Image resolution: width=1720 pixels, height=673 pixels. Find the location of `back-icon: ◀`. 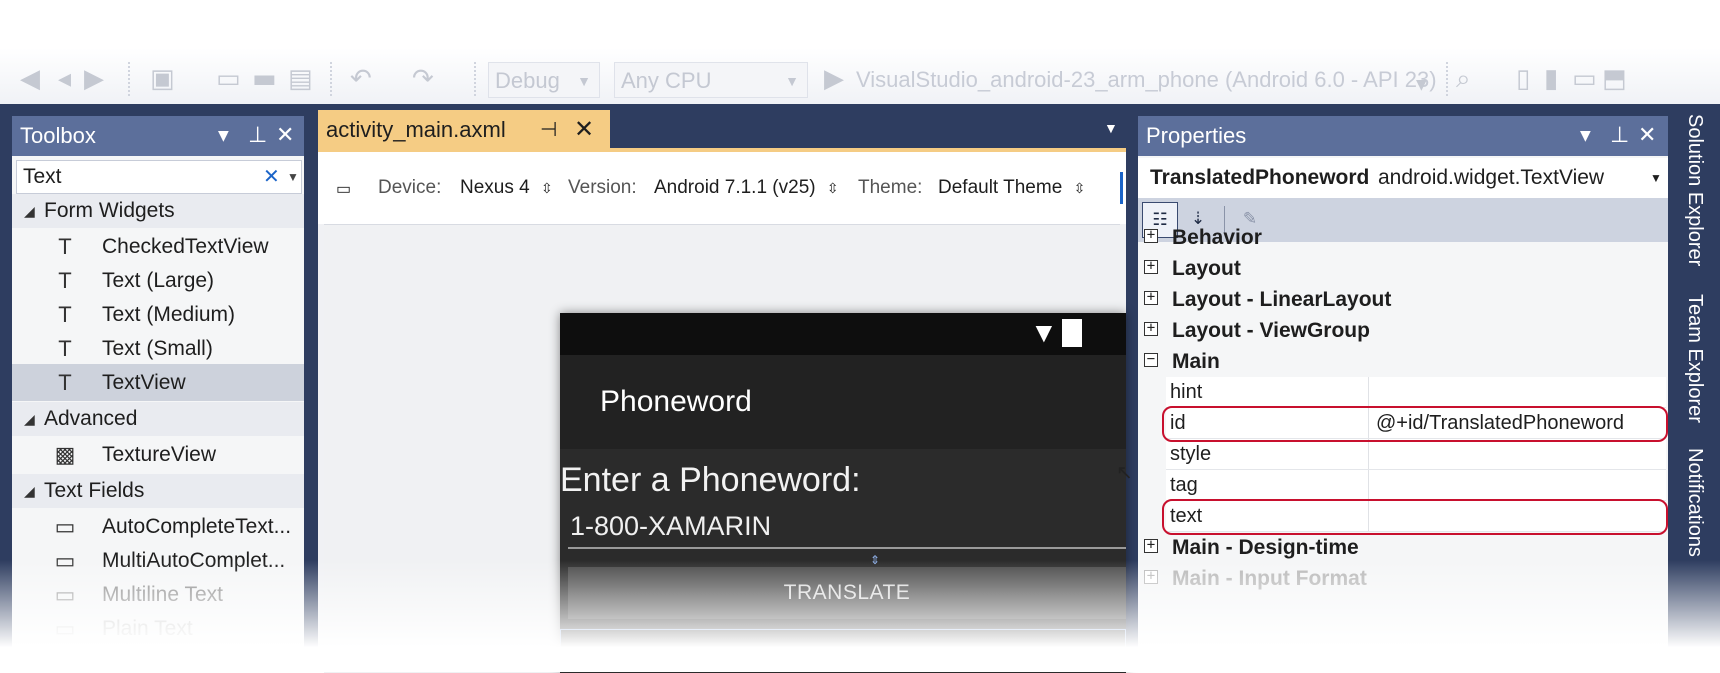

back-icon: ◀ is located at coordinates (30, 79).